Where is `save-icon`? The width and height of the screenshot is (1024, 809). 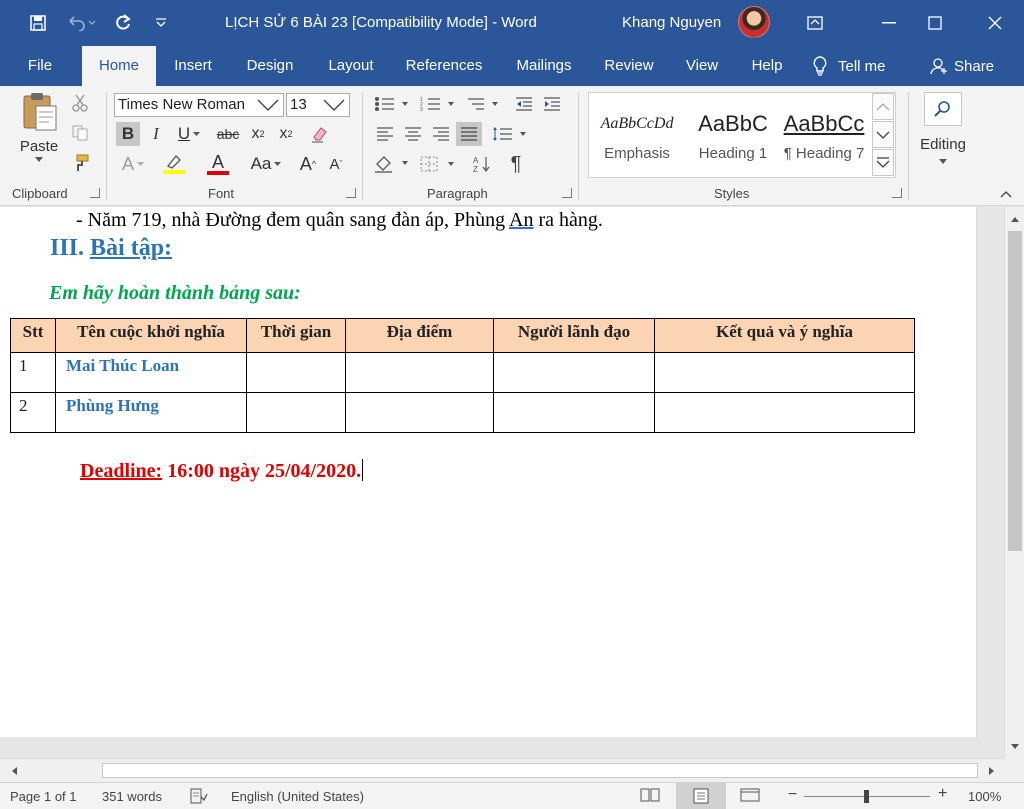 save-icon is located at coordinates (38, 23).